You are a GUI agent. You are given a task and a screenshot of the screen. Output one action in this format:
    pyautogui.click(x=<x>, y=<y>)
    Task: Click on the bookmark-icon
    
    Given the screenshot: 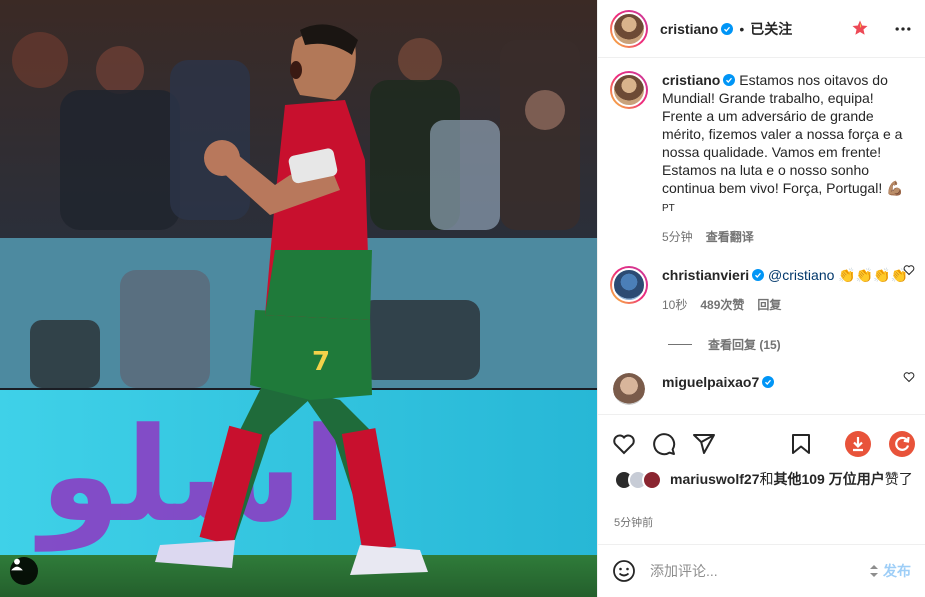 What is the action you would take?
    pyautogui.click(x=801, y=444)
    